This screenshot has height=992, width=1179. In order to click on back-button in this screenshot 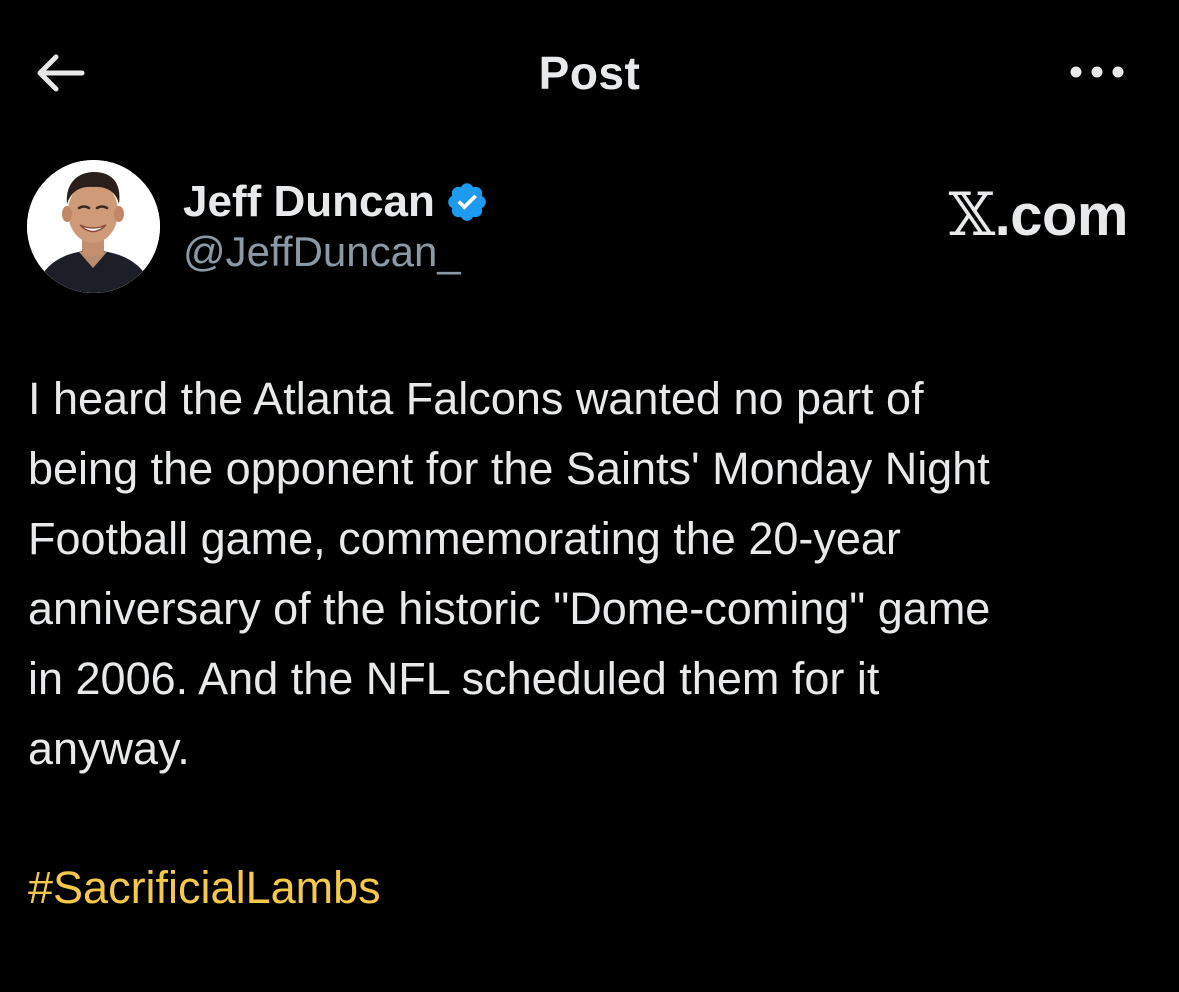, I will do `click(60, 73)`.